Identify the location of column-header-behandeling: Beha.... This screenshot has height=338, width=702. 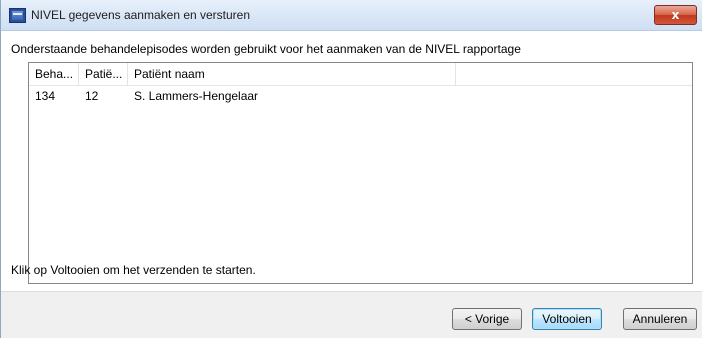
(54, 74).